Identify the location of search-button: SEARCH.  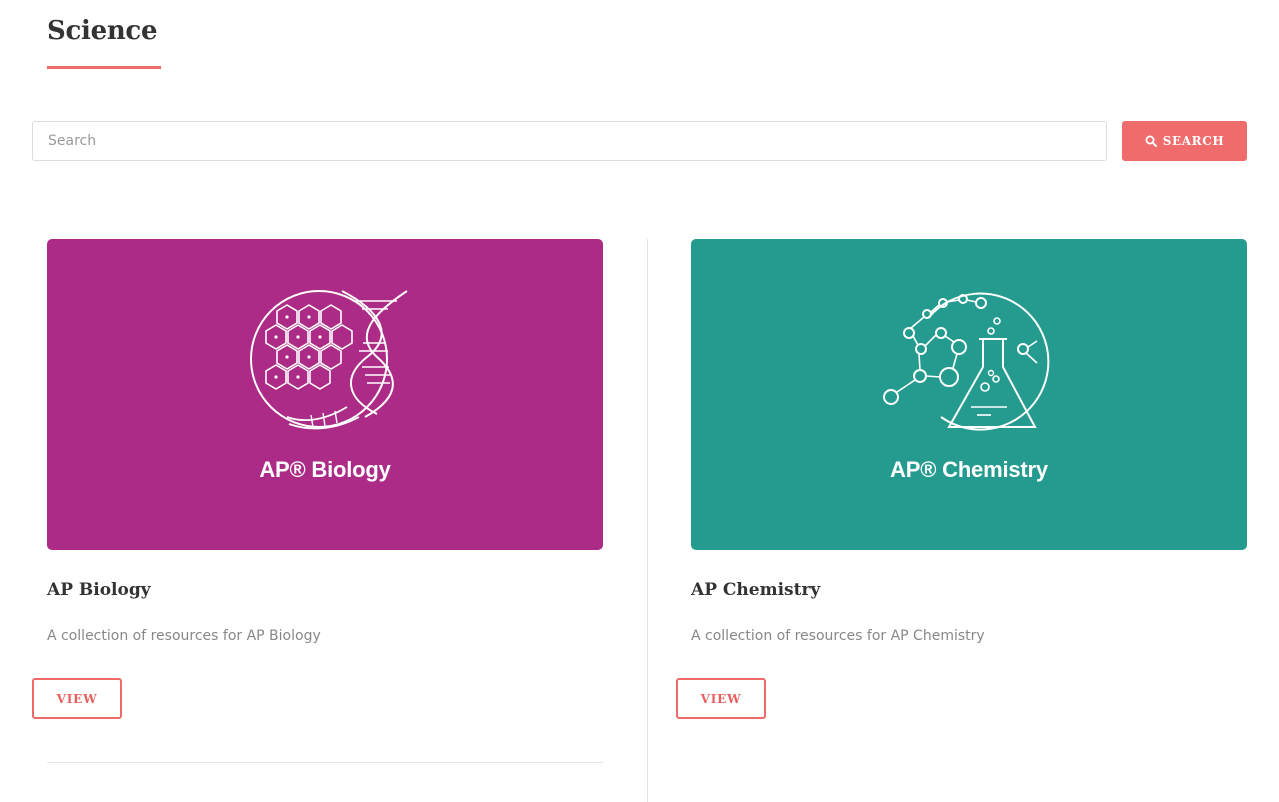
(1184, 141).